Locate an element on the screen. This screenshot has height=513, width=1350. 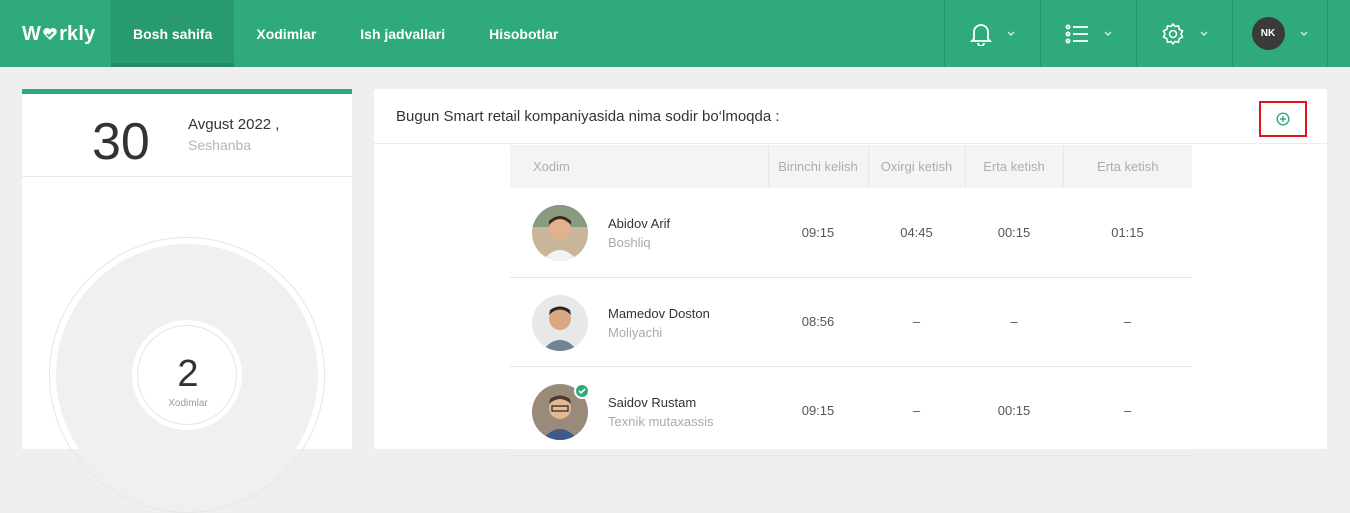
col-early-out-1: Erta ketish is located at coordinates (1013, 166).